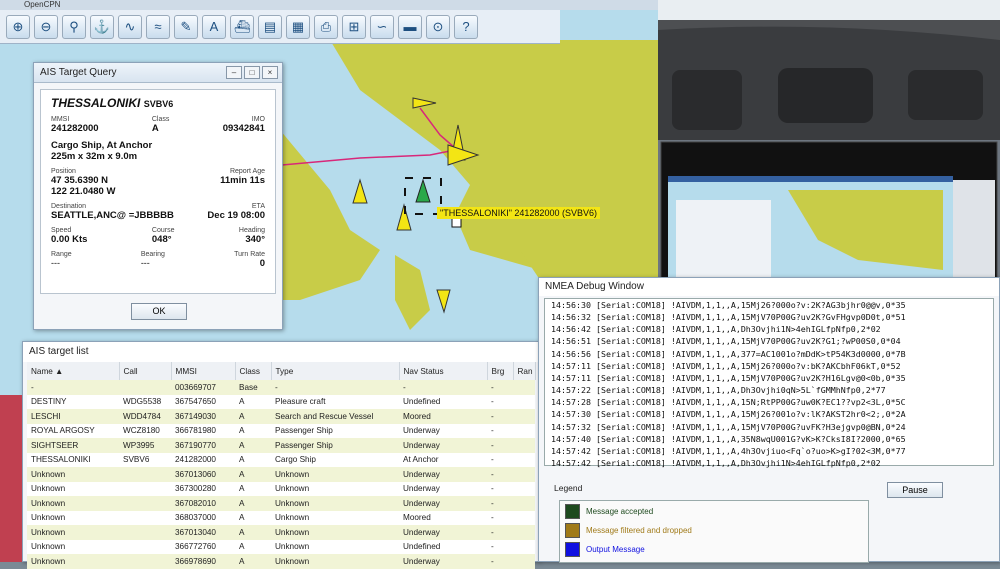 The image size is (1000, 569). I want to click on zoom-out-icon: ⊖, so click(46, 26).